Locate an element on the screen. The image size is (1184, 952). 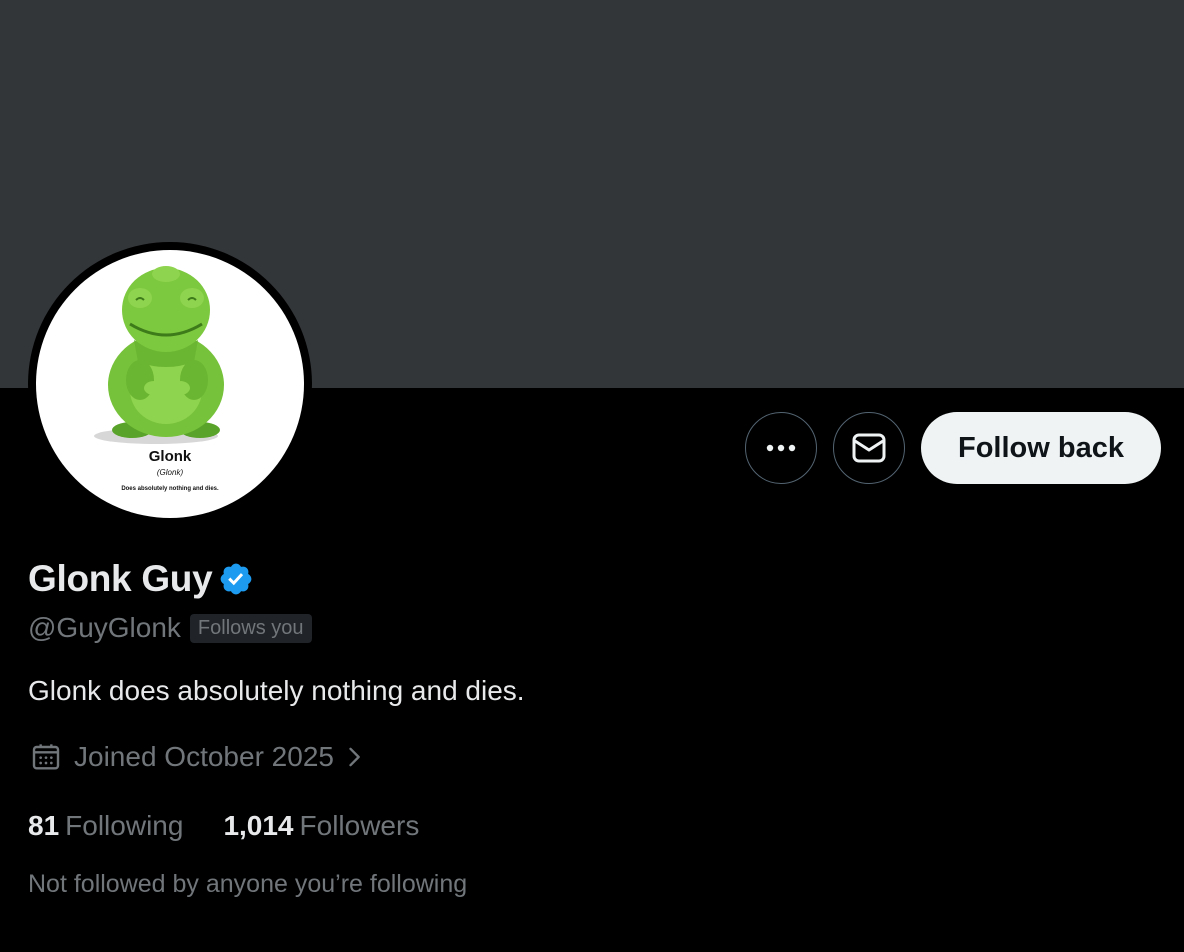
envelope-icon is located at coordinates (869, 448).